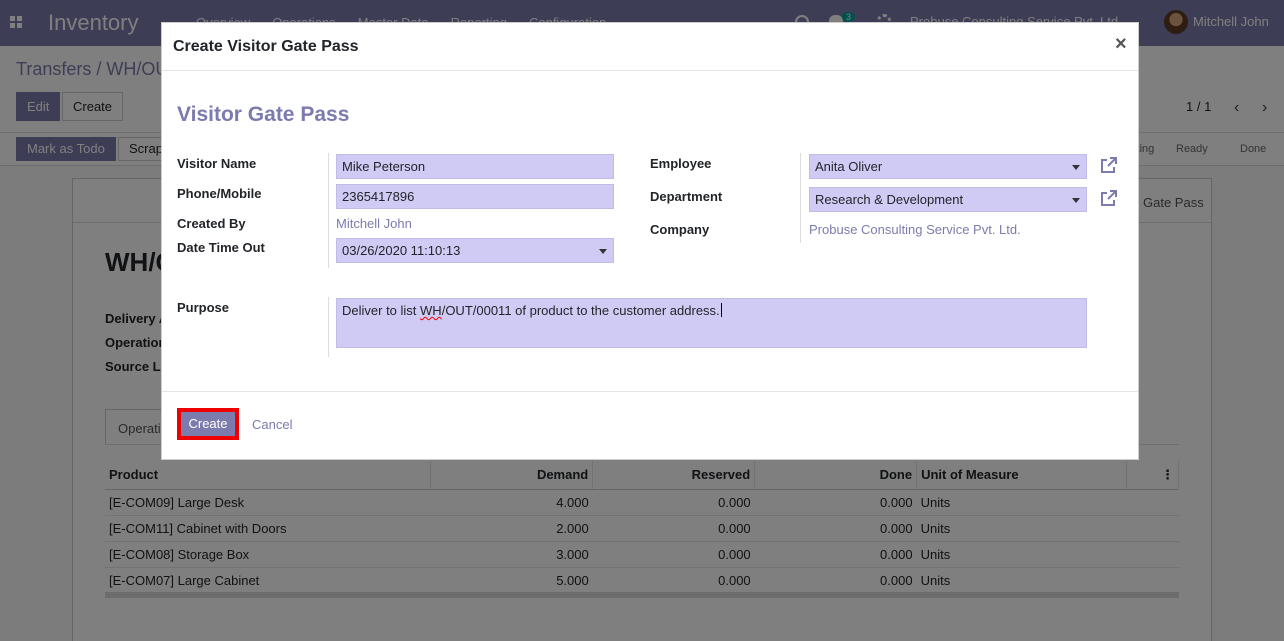  I want to click on department-select: Research & Development, so click(948, 199).